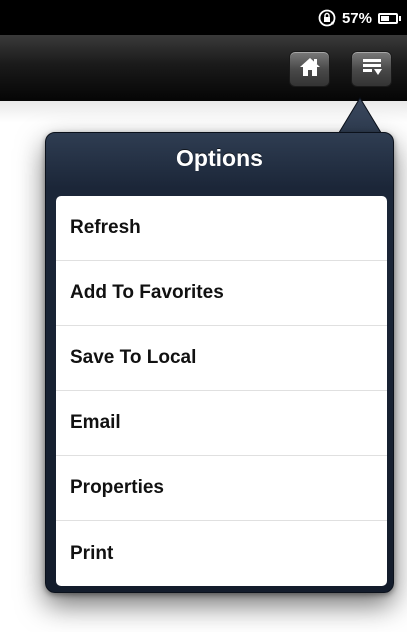 The width and height of the screenshot is (407, 632). Describe the element at coordinates (360, 117) in the screenshot. I see `popover-arrow` at that location.